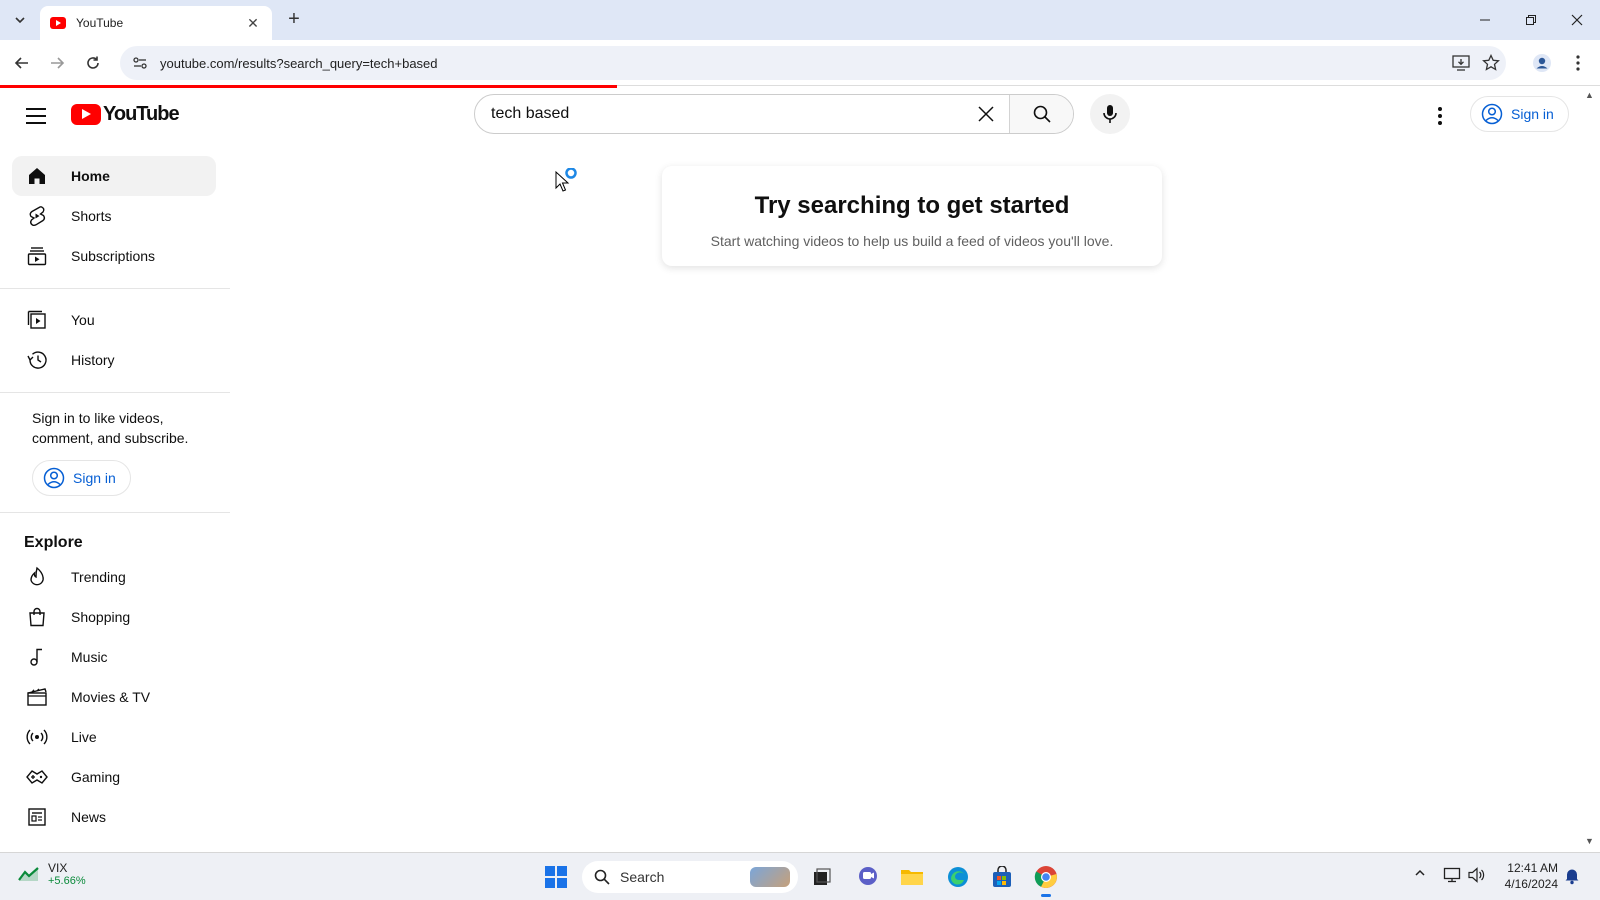 This screenshot has height=900, width=1600. I want to click on minimize-button, so click(1485, 20).